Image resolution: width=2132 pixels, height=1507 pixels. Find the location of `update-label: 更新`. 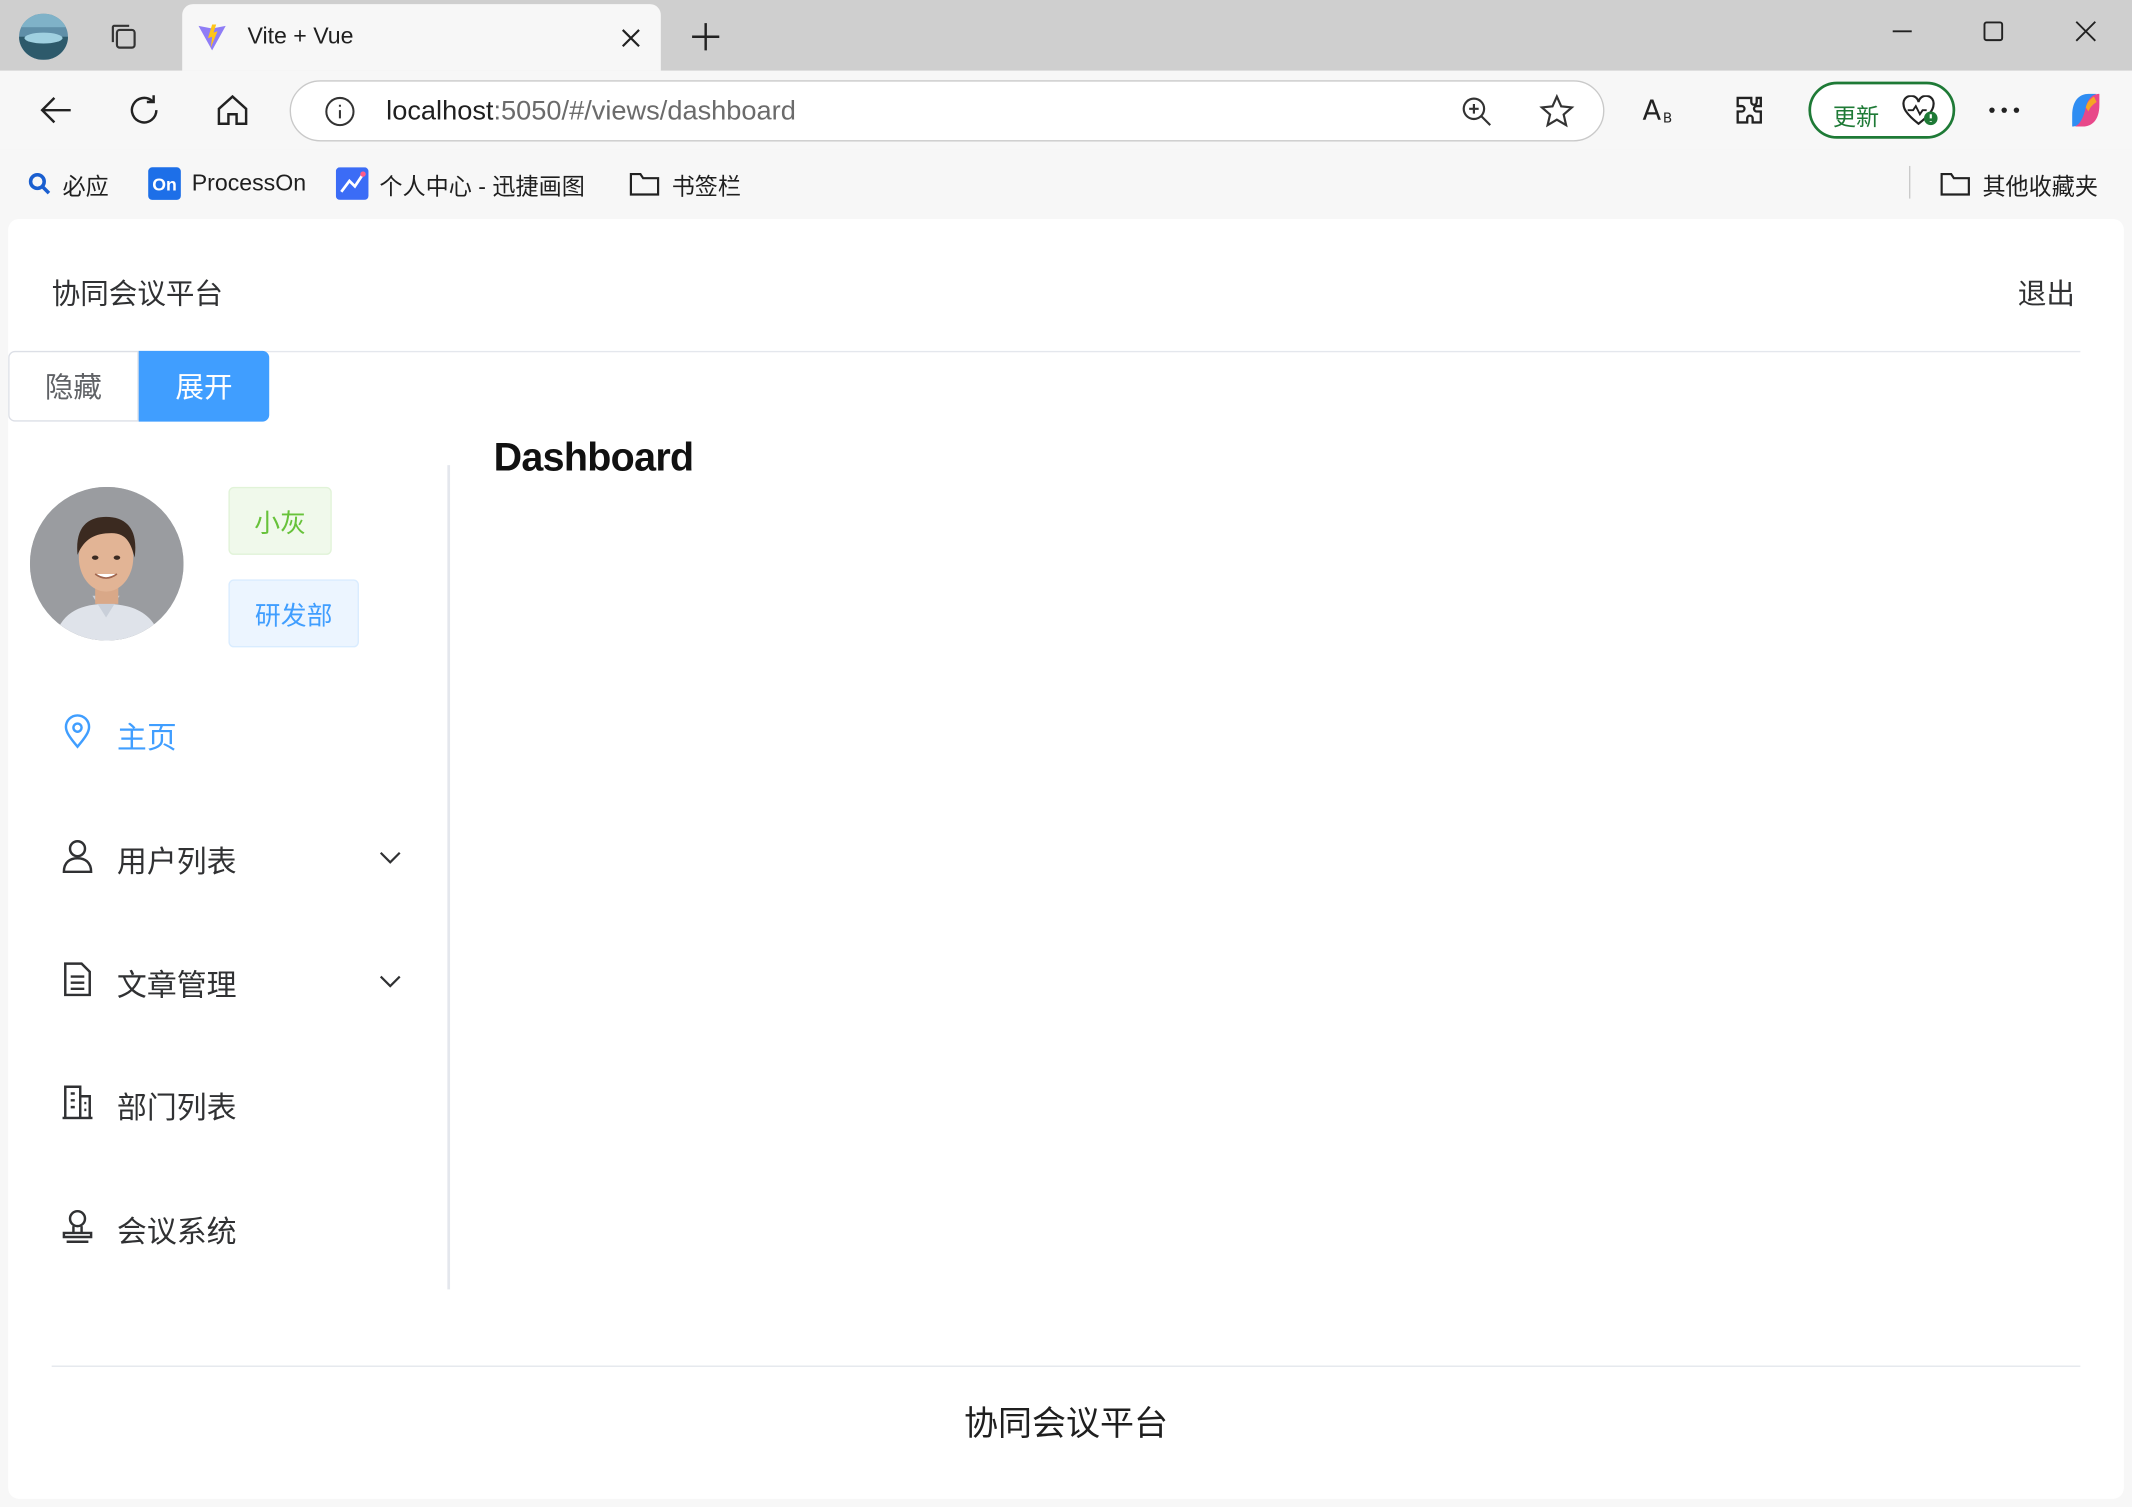

update-label: 更新 is located at coordinates (1856, 117).